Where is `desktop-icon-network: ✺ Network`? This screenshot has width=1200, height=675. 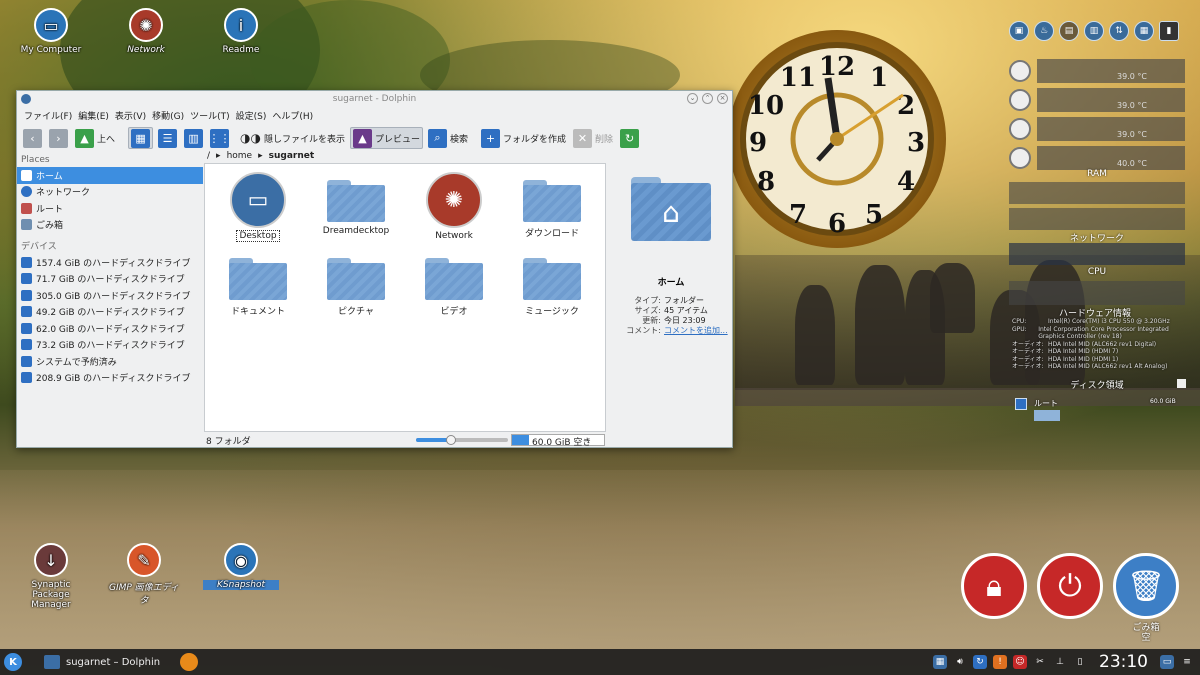 desktop-icon-network: ✺ Network is located at coordinates (146, 31).